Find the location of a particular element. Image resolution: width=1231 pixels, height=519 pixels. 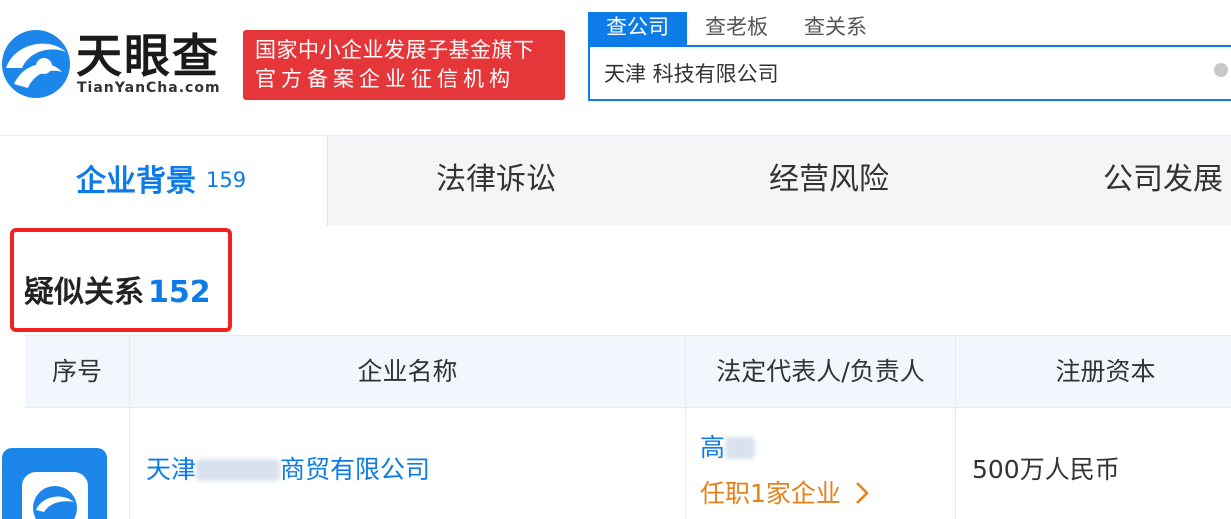

search-input is located at coordinates (904, 73).